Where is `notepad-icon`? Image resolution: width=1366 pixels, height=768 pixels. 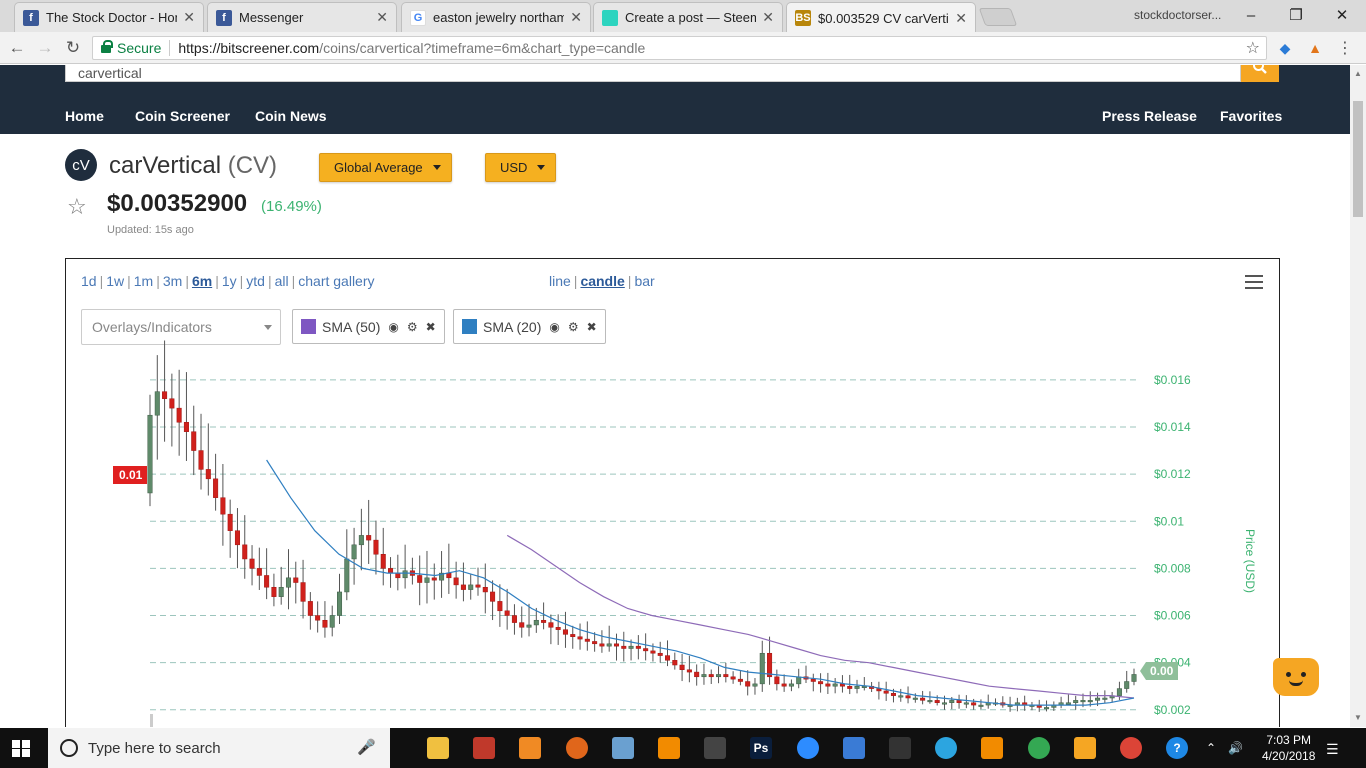 notepad-icon is located at coordinates (623, 748).